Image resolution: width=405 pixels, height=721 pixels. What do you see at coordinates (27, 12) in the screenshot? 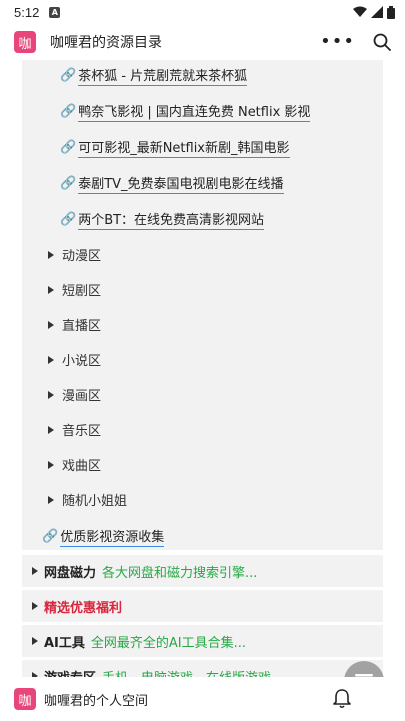
I see `status-time: 5:12` at bounding box center [27, 12].